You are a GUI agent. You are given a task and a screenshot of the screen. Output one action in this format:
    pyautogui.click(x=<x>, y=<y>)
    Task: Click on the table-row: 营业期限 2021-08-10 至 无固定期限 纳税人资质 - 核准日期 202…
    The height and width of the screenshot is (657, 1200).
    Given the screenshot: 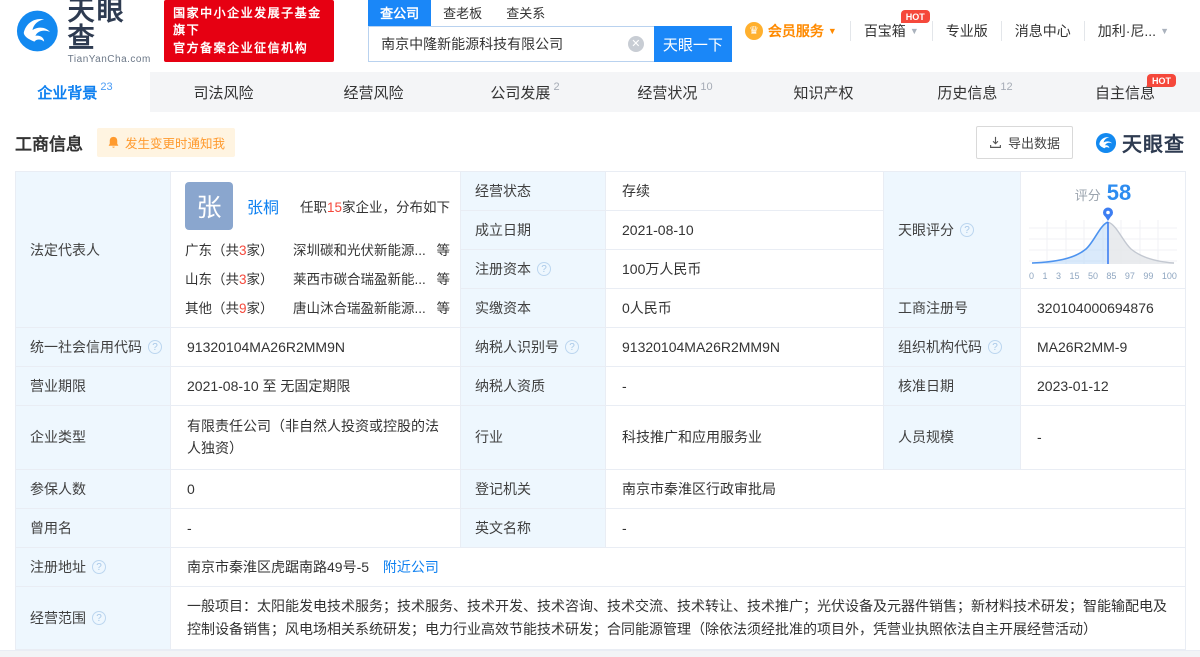 What is the action you would take?
    pyautogui.click(x=600, y=386)
    